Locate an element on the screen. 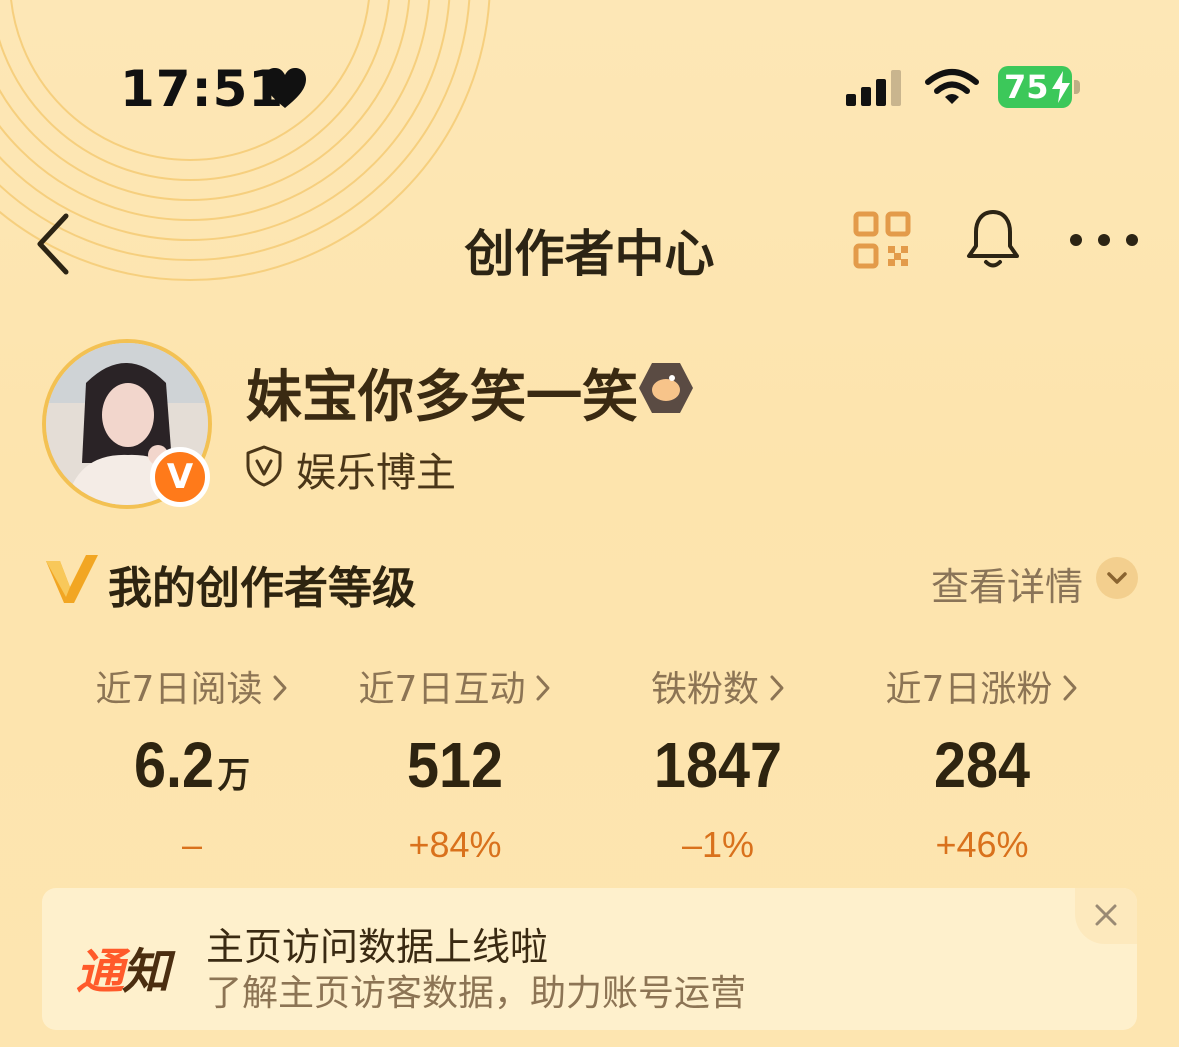 This screenshot has height=1047, width=1179. heart-icon is located at coordinates (285, 88).